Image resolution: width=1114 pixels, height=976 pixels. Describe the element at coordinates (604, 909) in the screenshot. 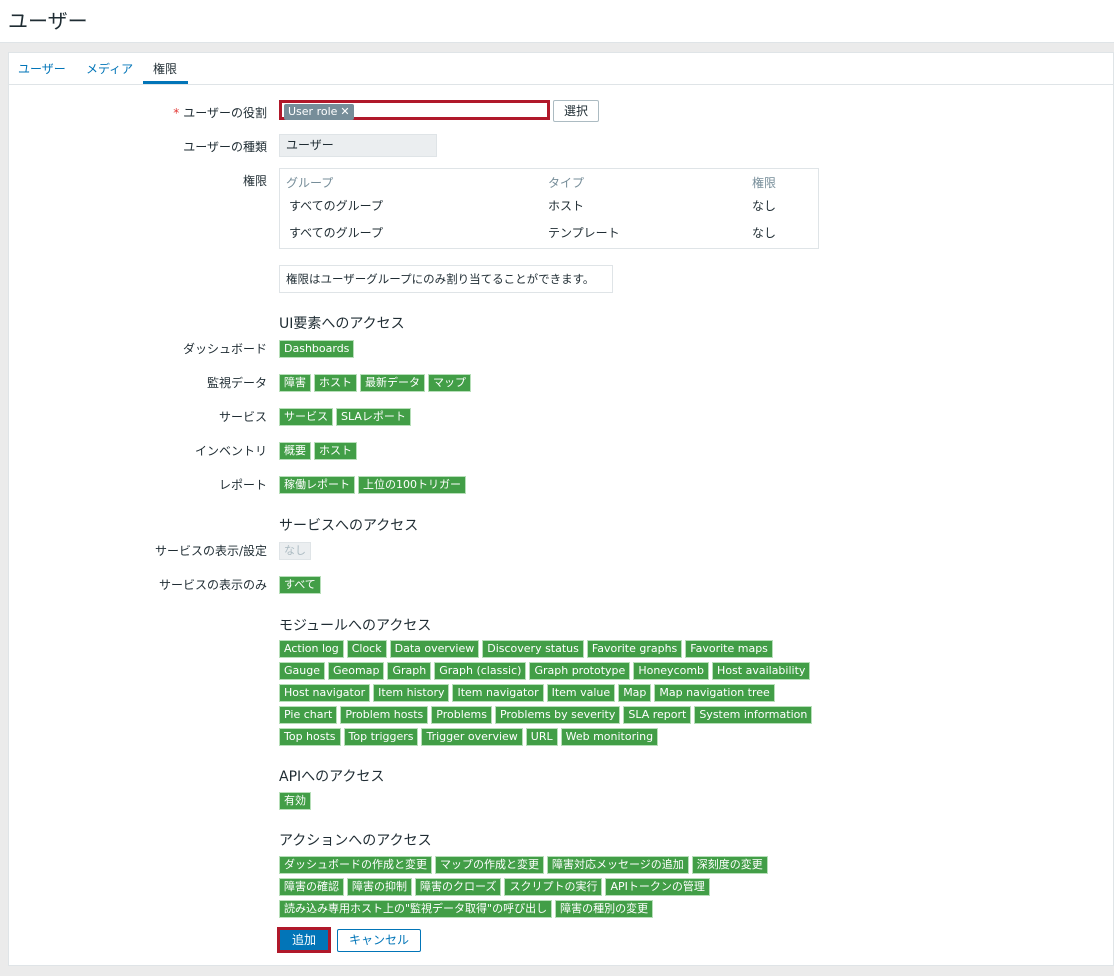

I see `access-tag: 障害の種別の変更` at that location.